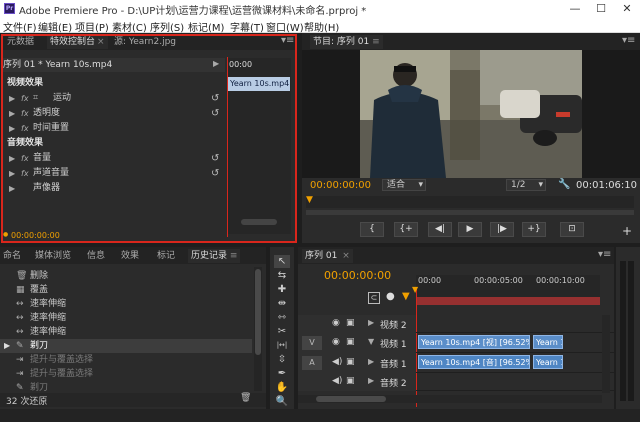 Image resolution: width=640 pixels, height=422 pixels. What do you see at coordinates (167, 26) in the screenshot?
I see `menu-sequence: 序列(S)` at bounding box center [167, 26].